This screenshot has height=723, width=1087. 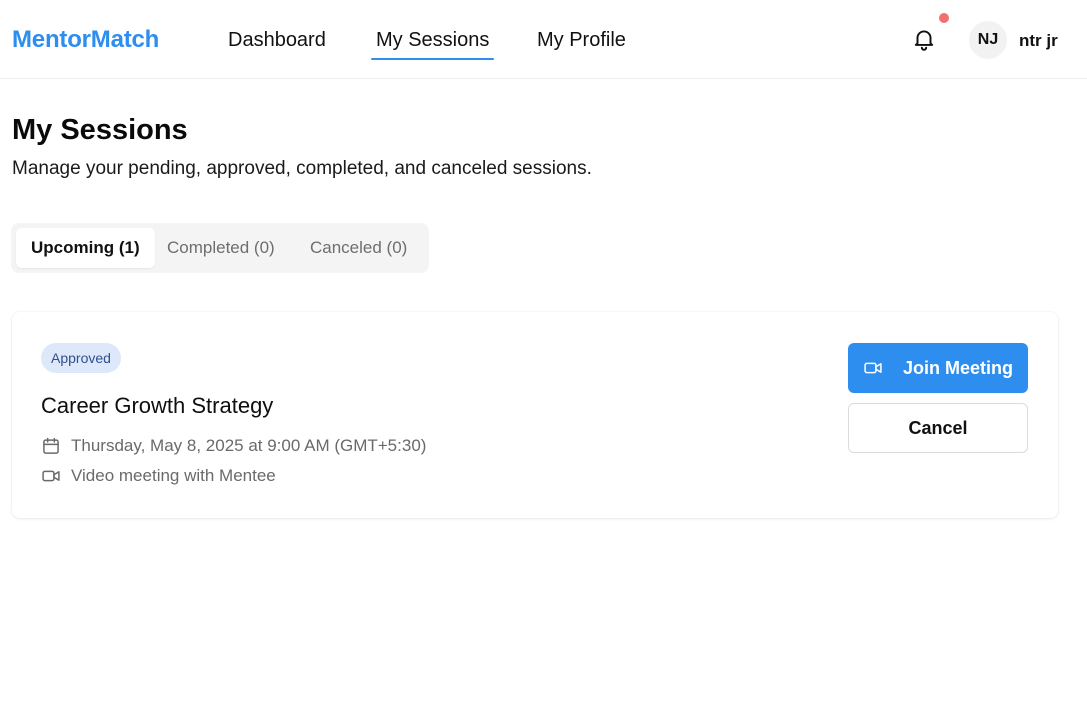 I want to click on status-badge: Approved, so click(x=81, y=358).